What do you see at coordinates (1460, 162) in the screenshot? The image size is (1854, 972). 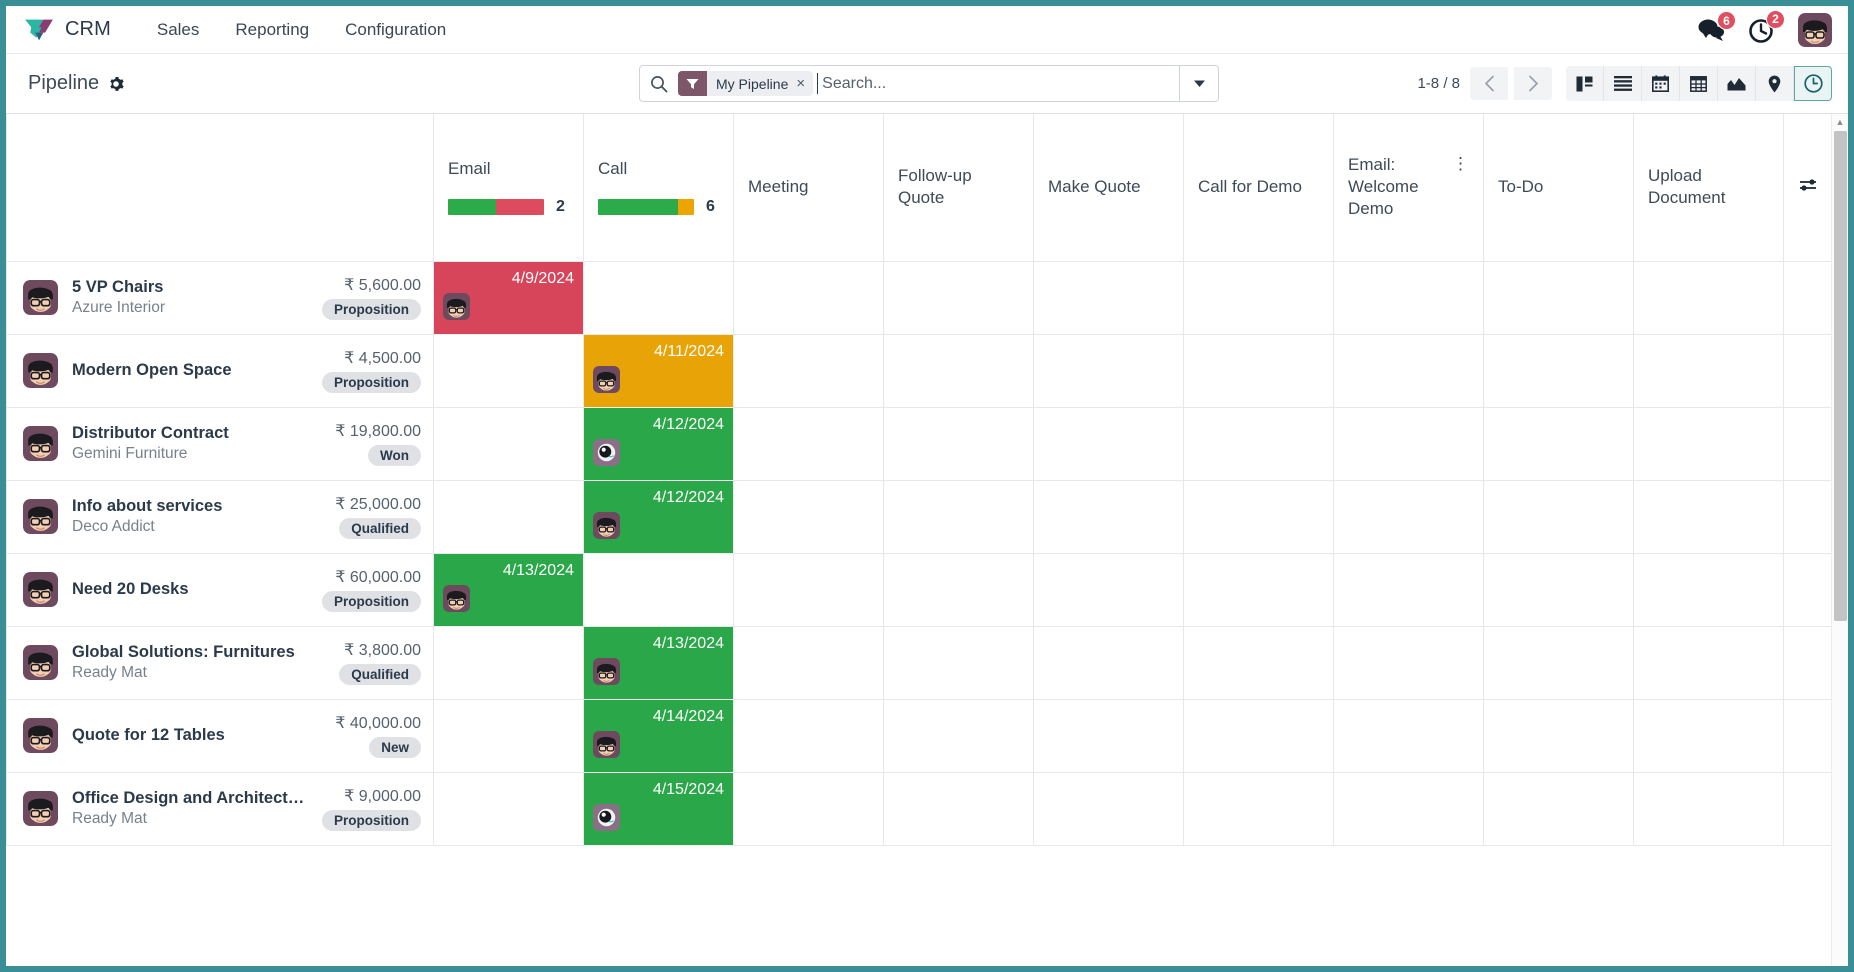 I see `vertical-dots-icon: ⋮` at bounding box center [1460, 162].